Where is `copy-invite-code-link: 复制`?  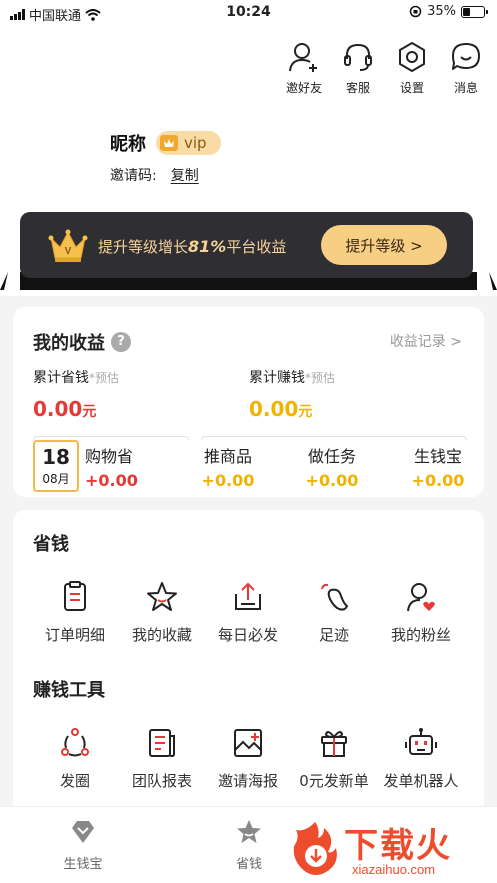 copy-invite-code-link: 复制 is located at coordinates (185, 175).